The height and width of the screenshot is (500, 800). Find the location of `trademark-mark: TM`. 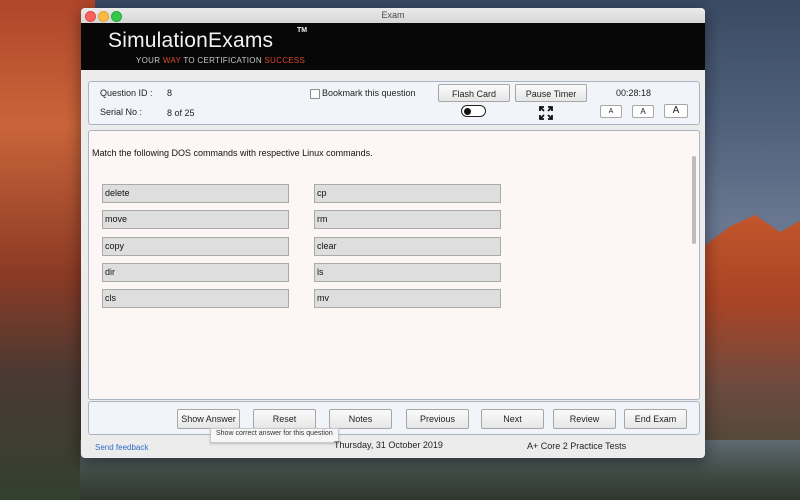

trademark-mark: TM is located at coordinates (302, 30).